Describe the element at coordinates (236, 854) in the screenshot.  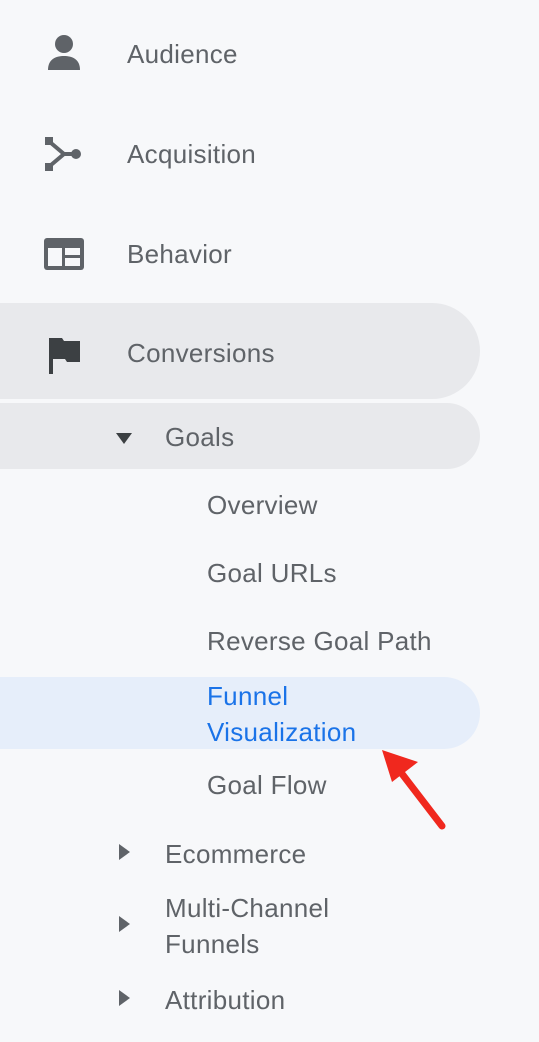
I see `nav-section-label: Ecommerce` at that location.